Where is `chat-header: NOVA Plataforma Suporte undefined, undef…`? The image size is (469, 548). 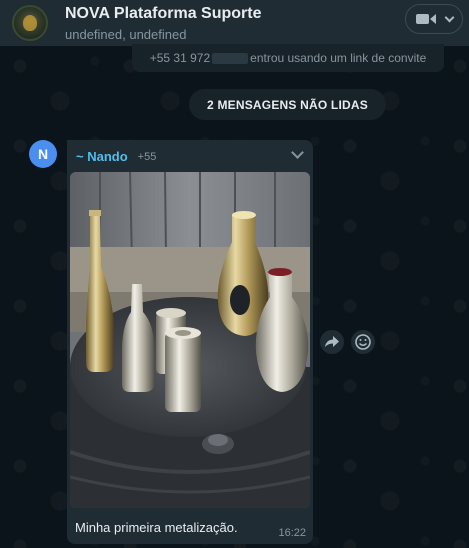 chat-header: NOVA Plataforma Suporte undefined, undef… is located at coordinates (234, 23).